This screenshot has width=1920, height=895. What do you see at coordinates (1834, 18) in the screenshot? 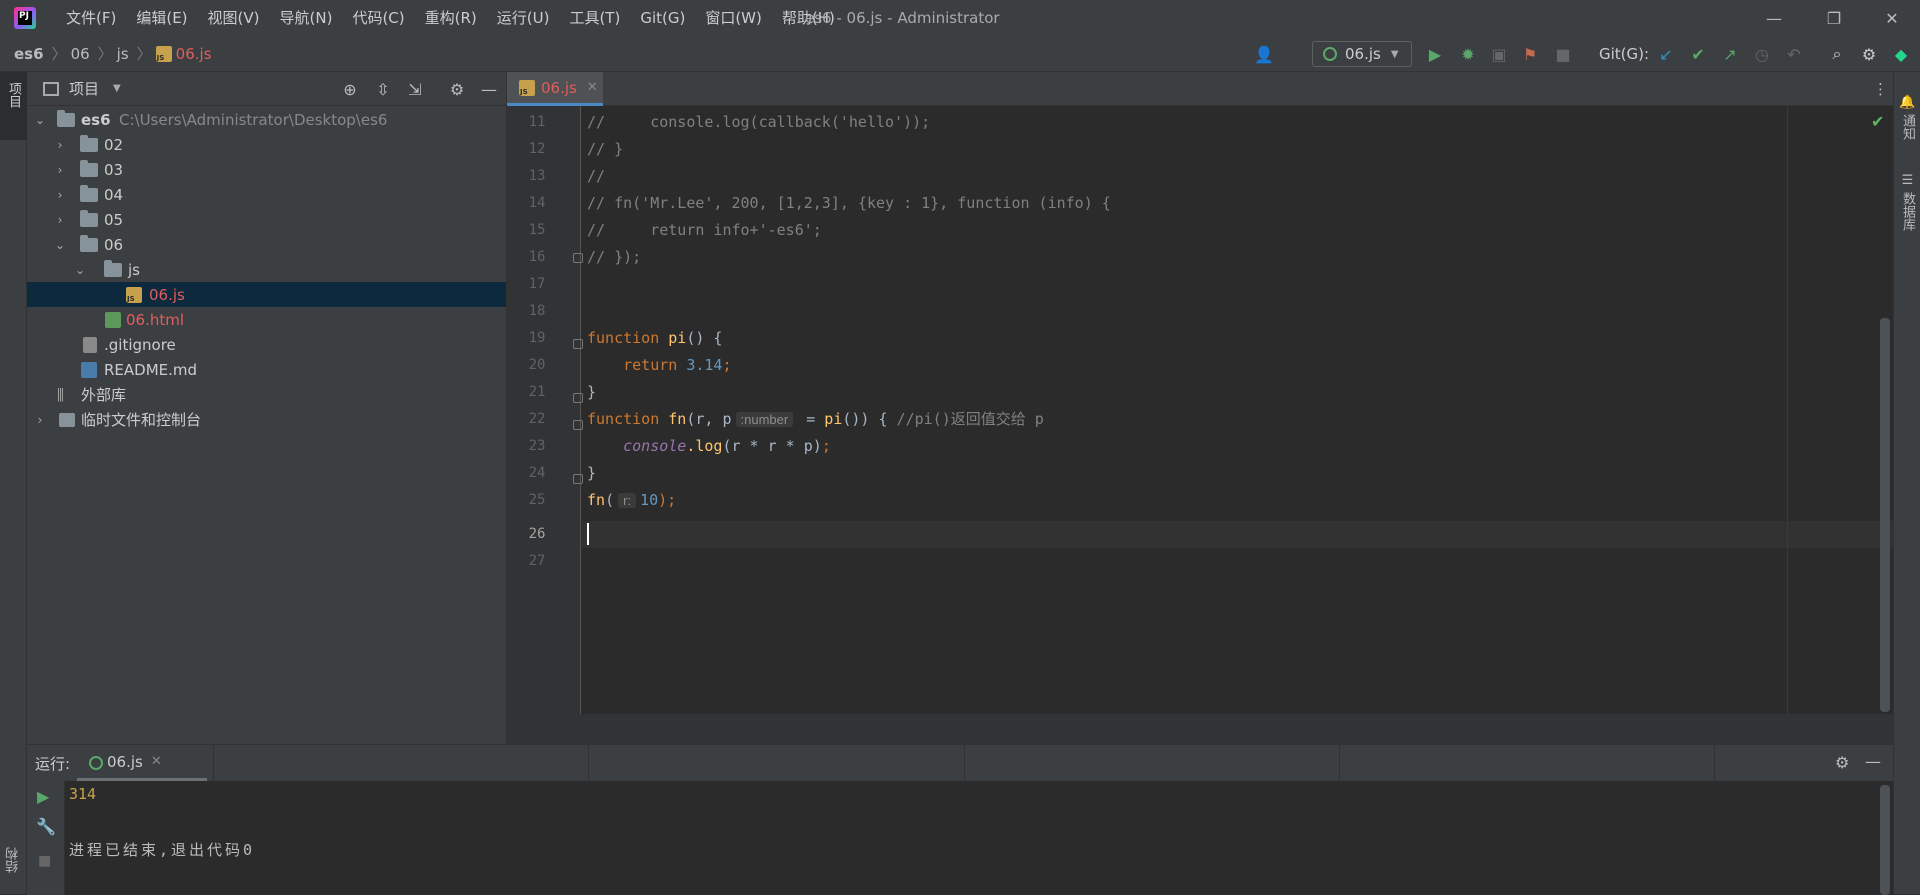
I see `restore-button: ❐` at bounding box center [1834, 18].